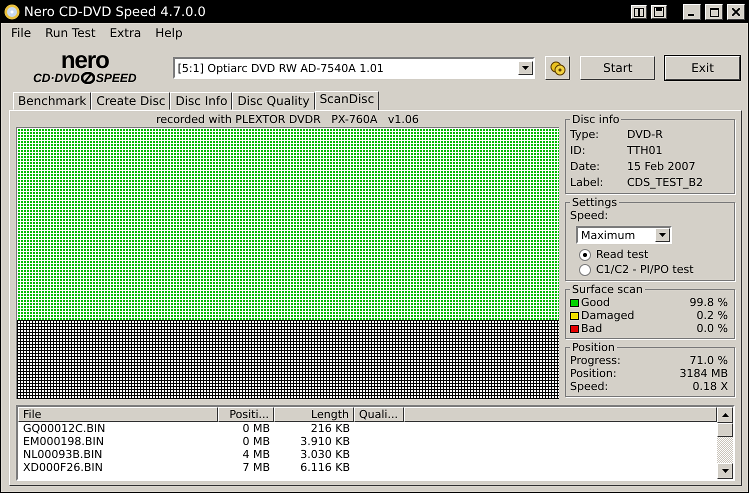 The height and width of the screenshot is (493, 749). What do you see at coordinates (618, 68) in the screenshot?
I see `push-button: Start` at bounding box center [618, 68].